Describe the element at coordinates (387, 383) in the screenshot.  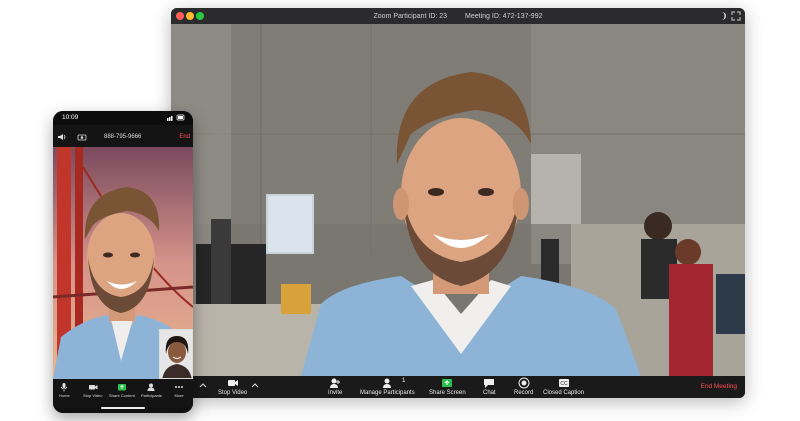
I see `manage-participants-icon` at that location.